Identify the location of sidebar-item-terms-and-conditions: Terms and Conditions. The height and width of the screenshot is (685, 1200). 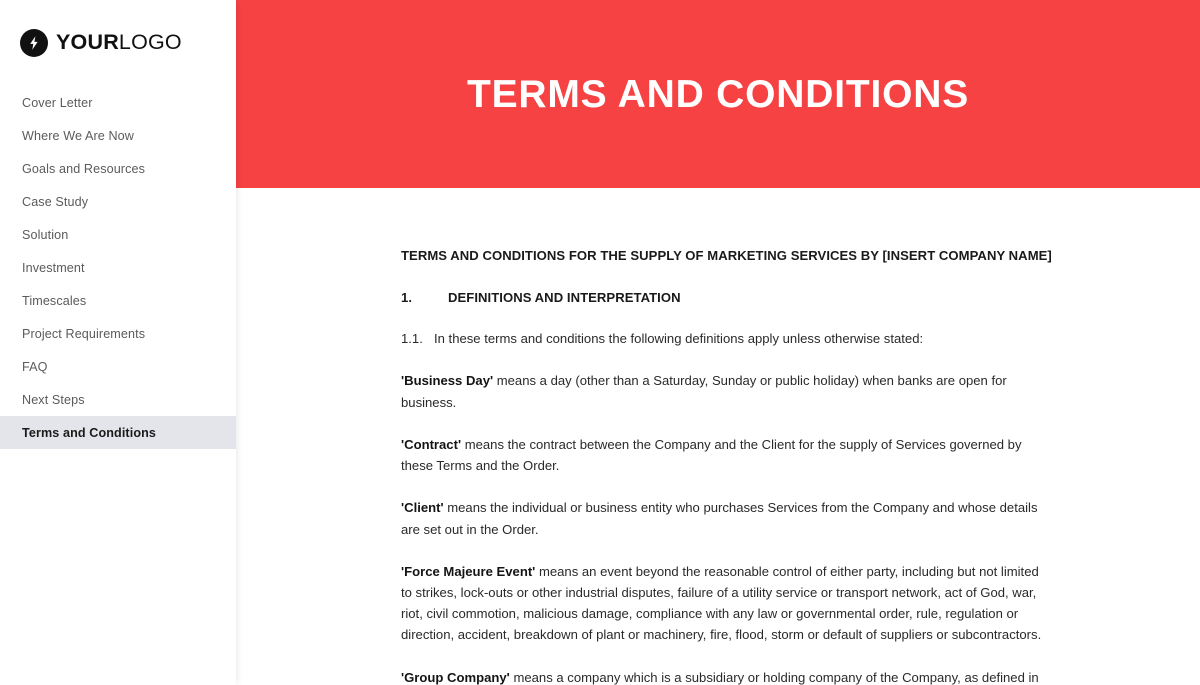
(118, 432).